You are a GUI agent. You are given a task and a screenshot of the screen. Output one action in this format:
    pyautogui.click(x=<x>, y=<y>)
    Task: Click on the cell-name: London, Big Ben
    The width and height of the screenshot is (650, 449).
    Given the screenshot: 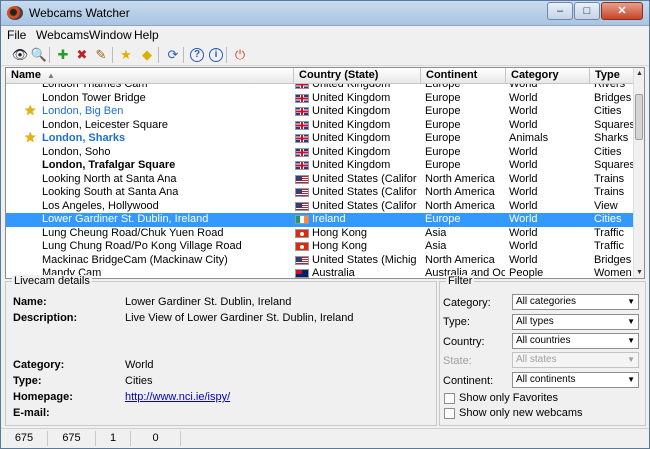 What is the action you would take?
    pyautogui.click(x=83, y=111)
    